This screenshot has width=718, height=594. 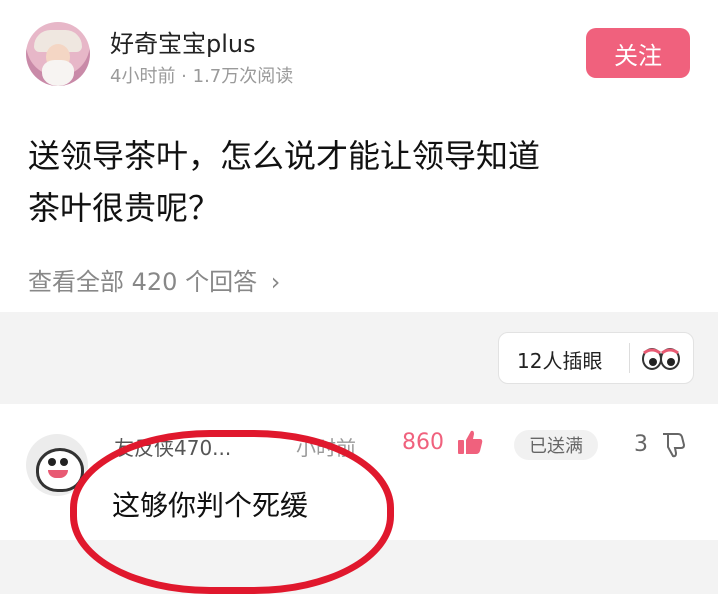 What do you see at coordinates (638, 53) in the screenshot?
I see `follow-button: 关注` at bounding box center [638, 53].